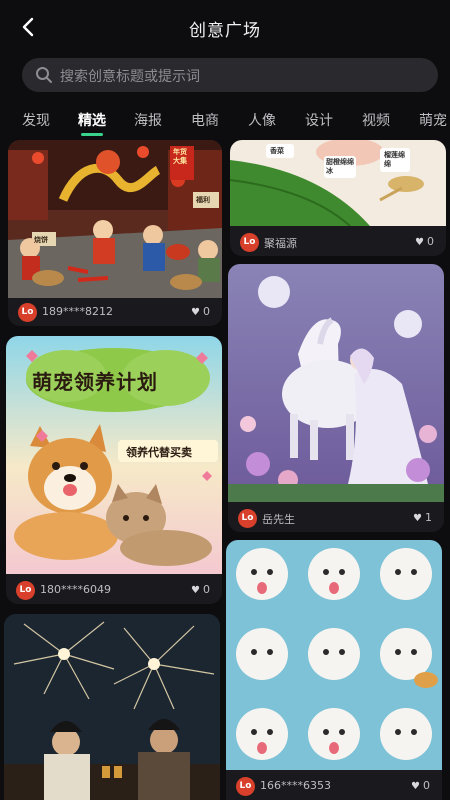  Describe the element at coordinates (115, 311) in the screenshot. I see `card-meta: Lo 189****8212 ♥ 0` at that location.